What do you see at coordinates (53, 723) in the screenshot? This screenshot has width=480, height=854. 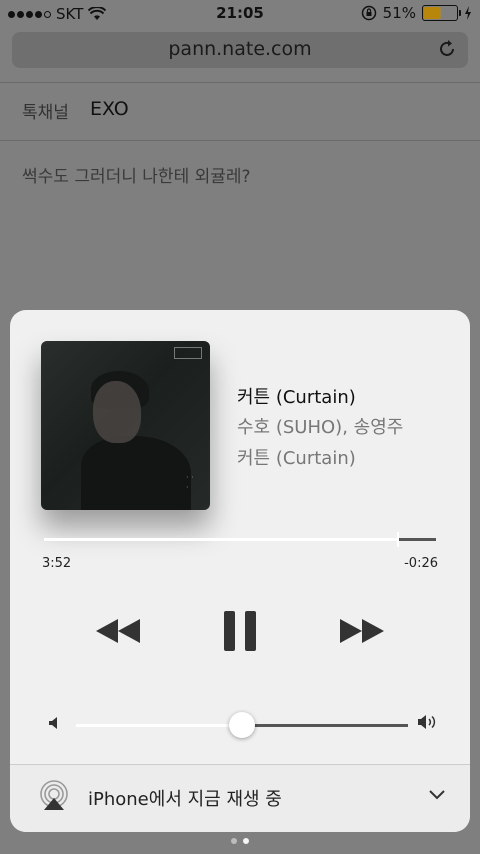 I see `volume-min-icon` at bounding box center [53, 723].